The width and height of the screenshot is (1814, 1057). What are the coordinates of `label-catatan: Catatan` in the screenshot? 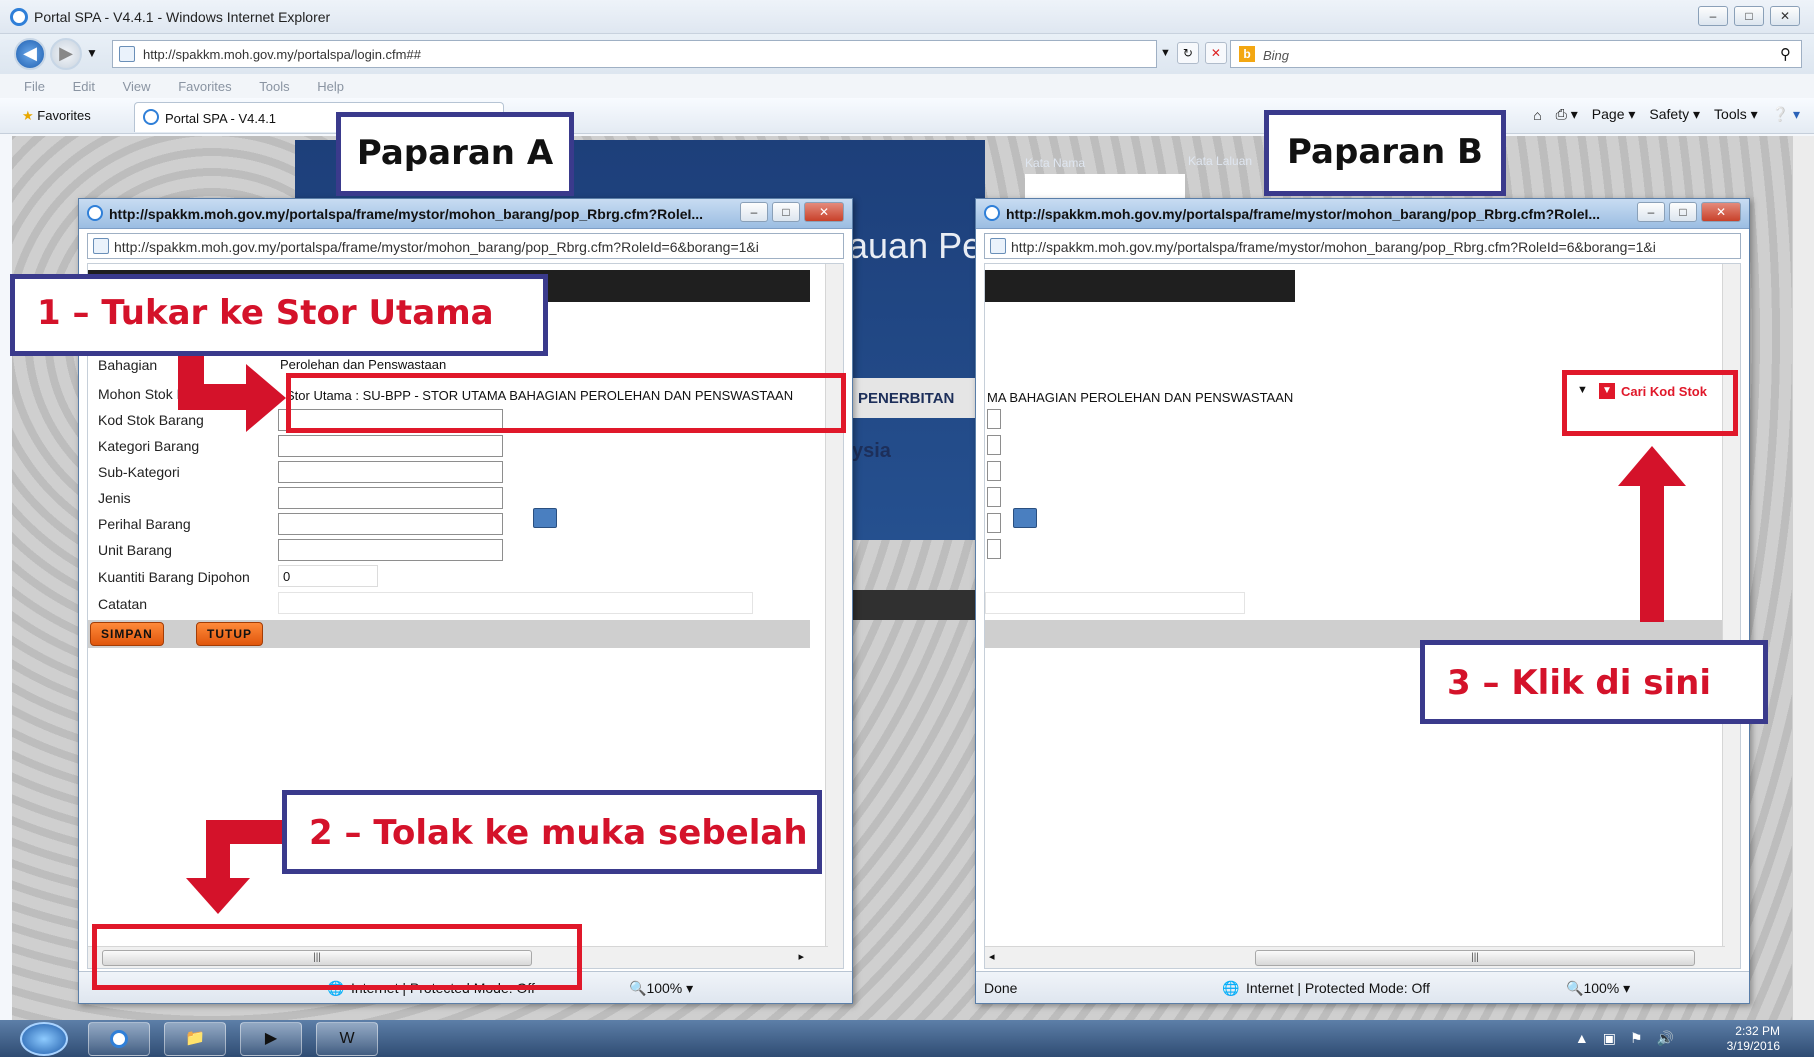 It's located at (123, 604).